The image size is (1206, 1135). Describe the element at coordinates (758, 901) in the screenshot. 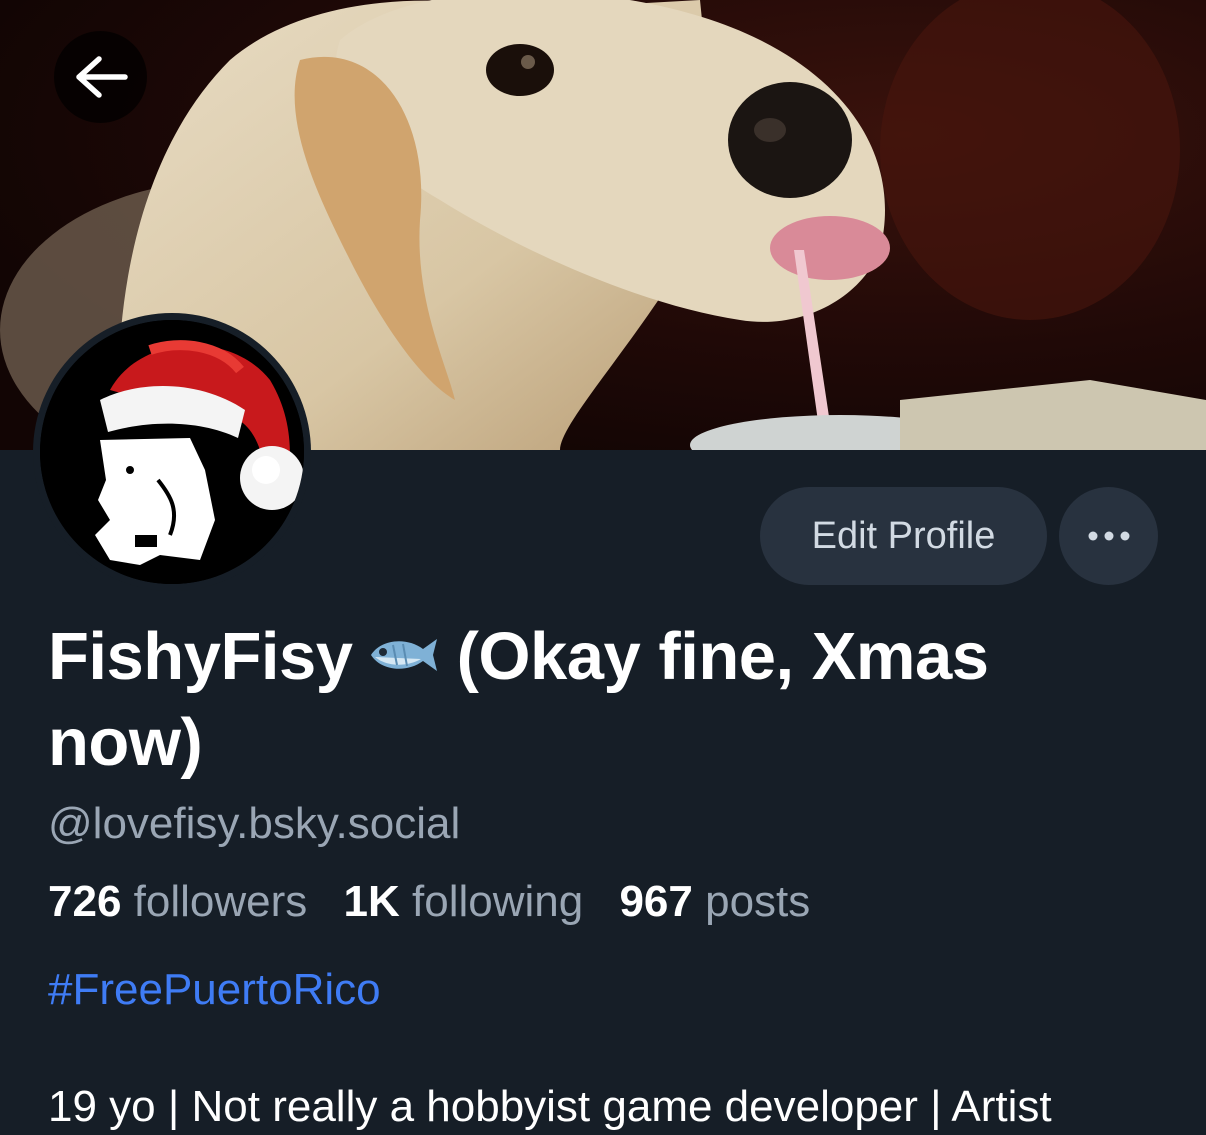

I see `posts-label: posts` at that location.